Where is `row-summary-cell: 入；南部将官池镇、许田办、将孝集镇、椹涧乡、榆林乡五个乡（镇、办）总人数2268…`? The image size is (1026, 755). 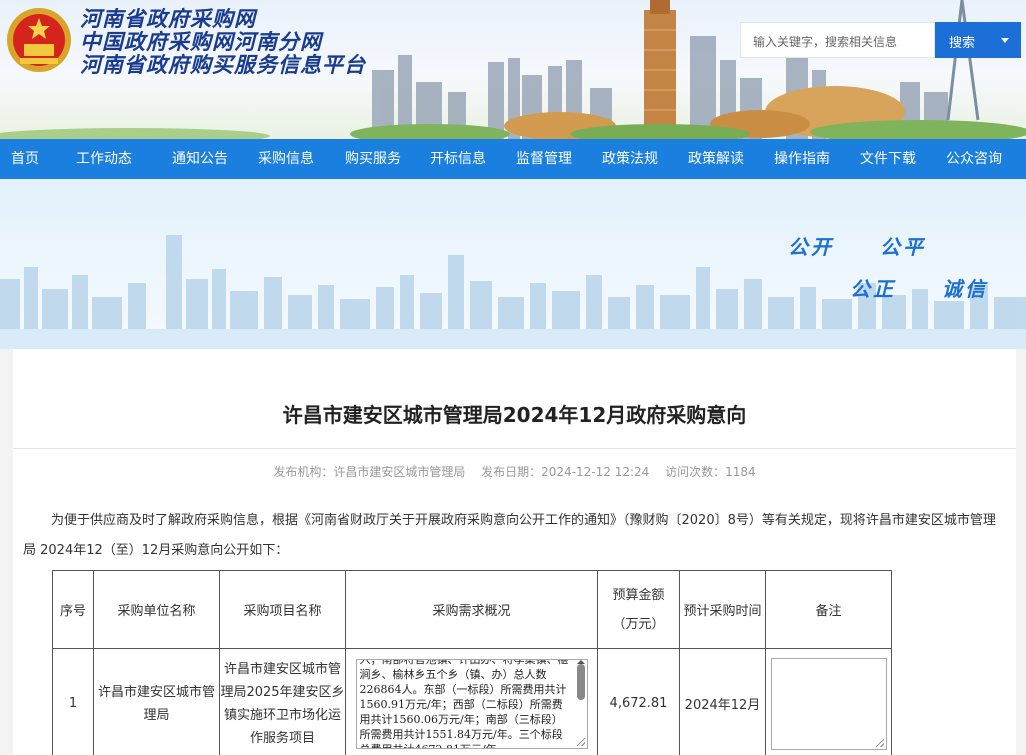
row-summary-cell: 入；南部将官池镇、许田办、将孝集镇、椹涧乡、榆林乡五个乡（镇、办）总人数2268… is located at coordinates (471, 701).